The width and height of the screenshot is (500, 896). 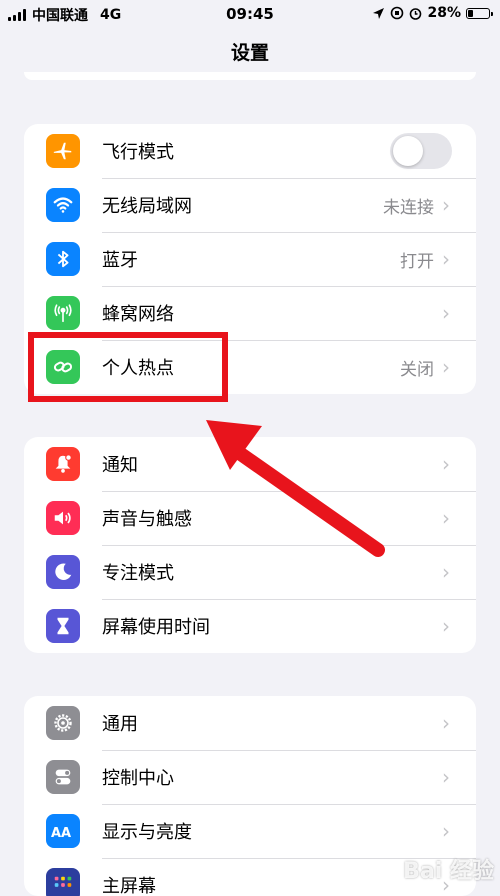 What do you see at coordinates (295, 488) in the screenshot?
I see `annotation-arrow` at bounding box center [295, 488].